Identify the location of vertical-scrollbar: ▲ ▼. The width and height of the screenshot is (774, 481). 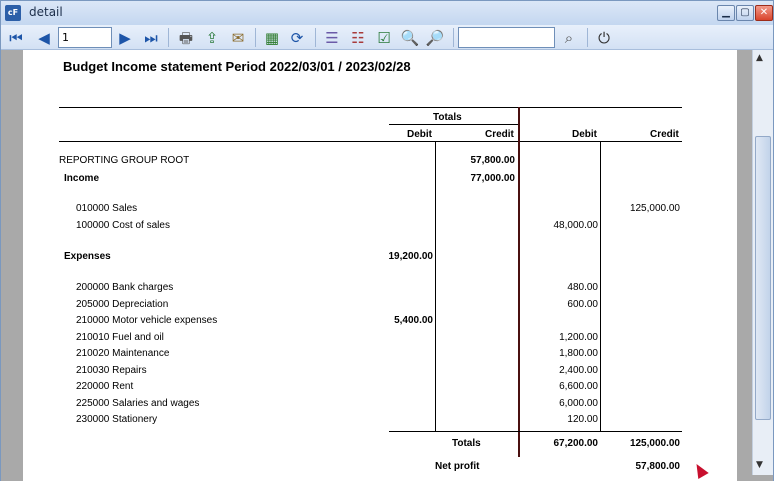
(762, 262).